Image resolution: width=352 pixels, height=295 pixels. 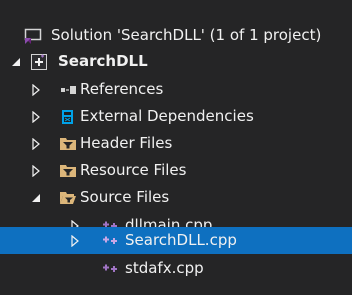 I want to click on tree-item-file-selected: SearchDLL.cpp, so click(x=176, y=240).